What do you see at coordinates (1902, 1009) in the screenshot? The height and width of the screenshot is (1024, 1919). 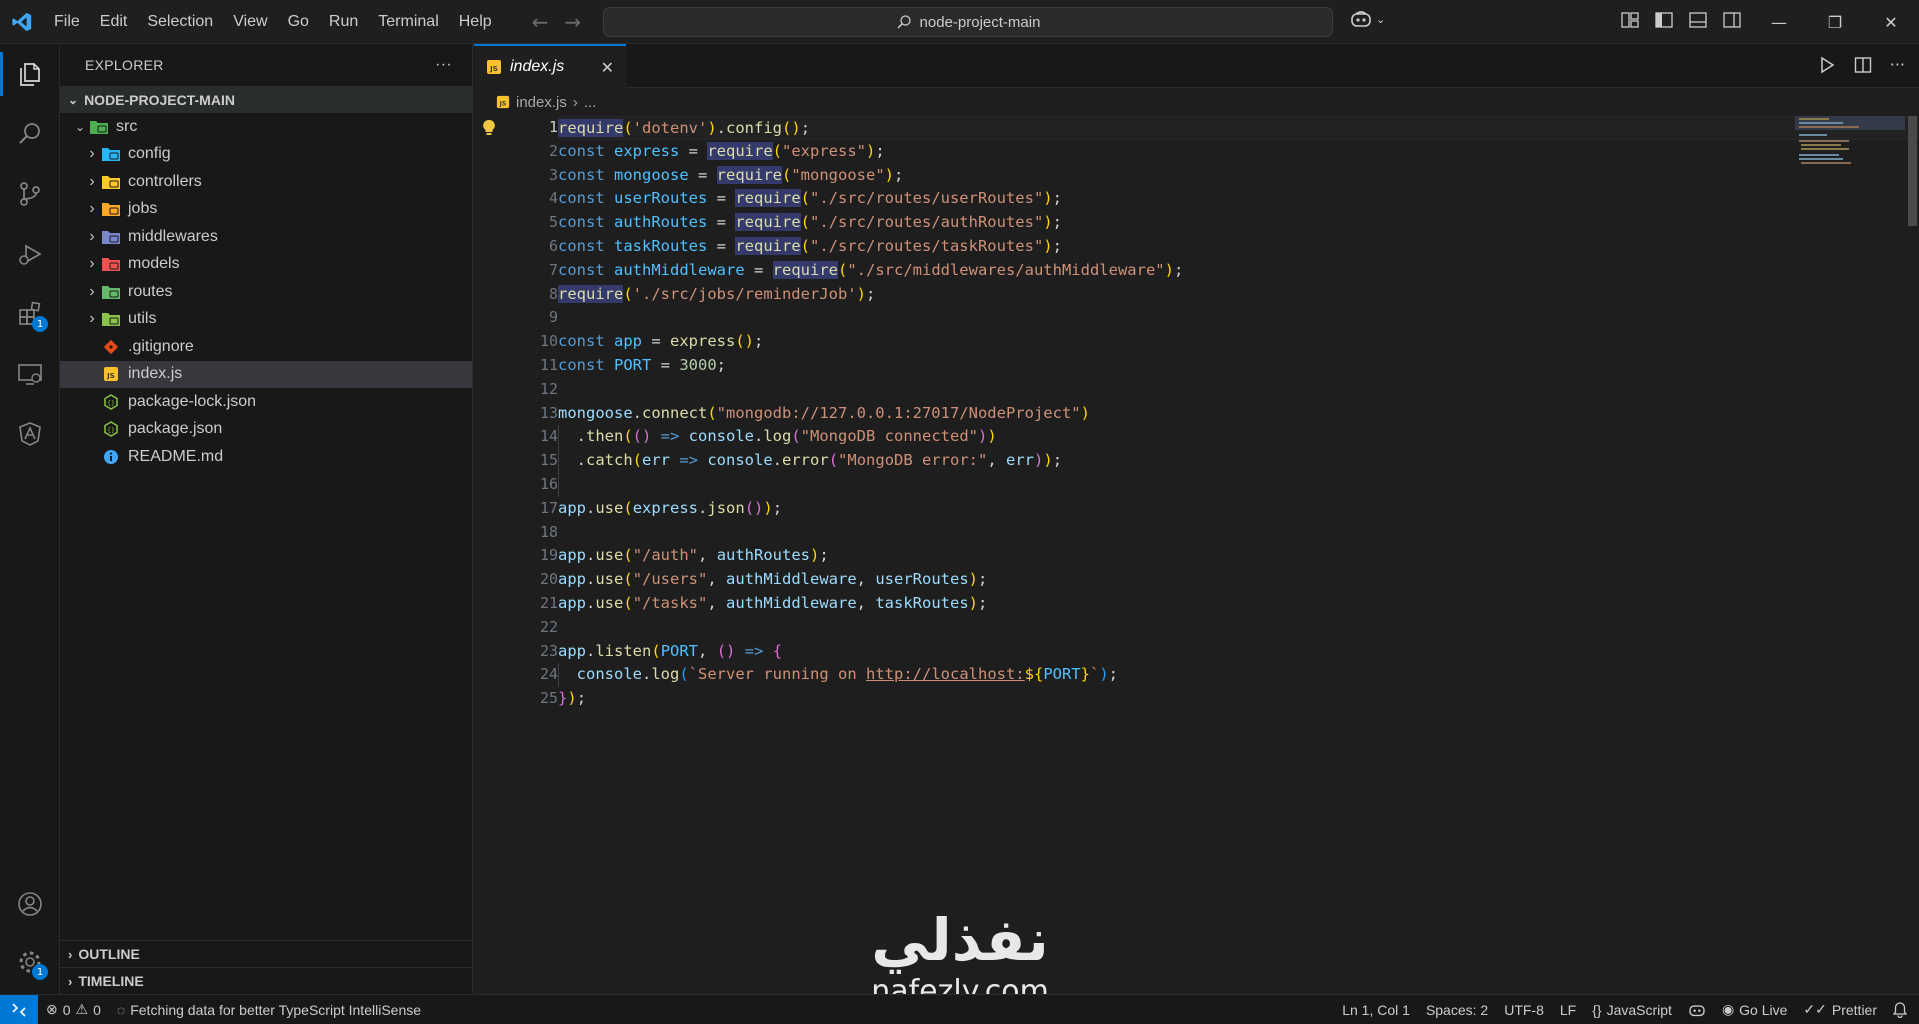 I see `notifications-icon` at bounding box center [1902, 1009].